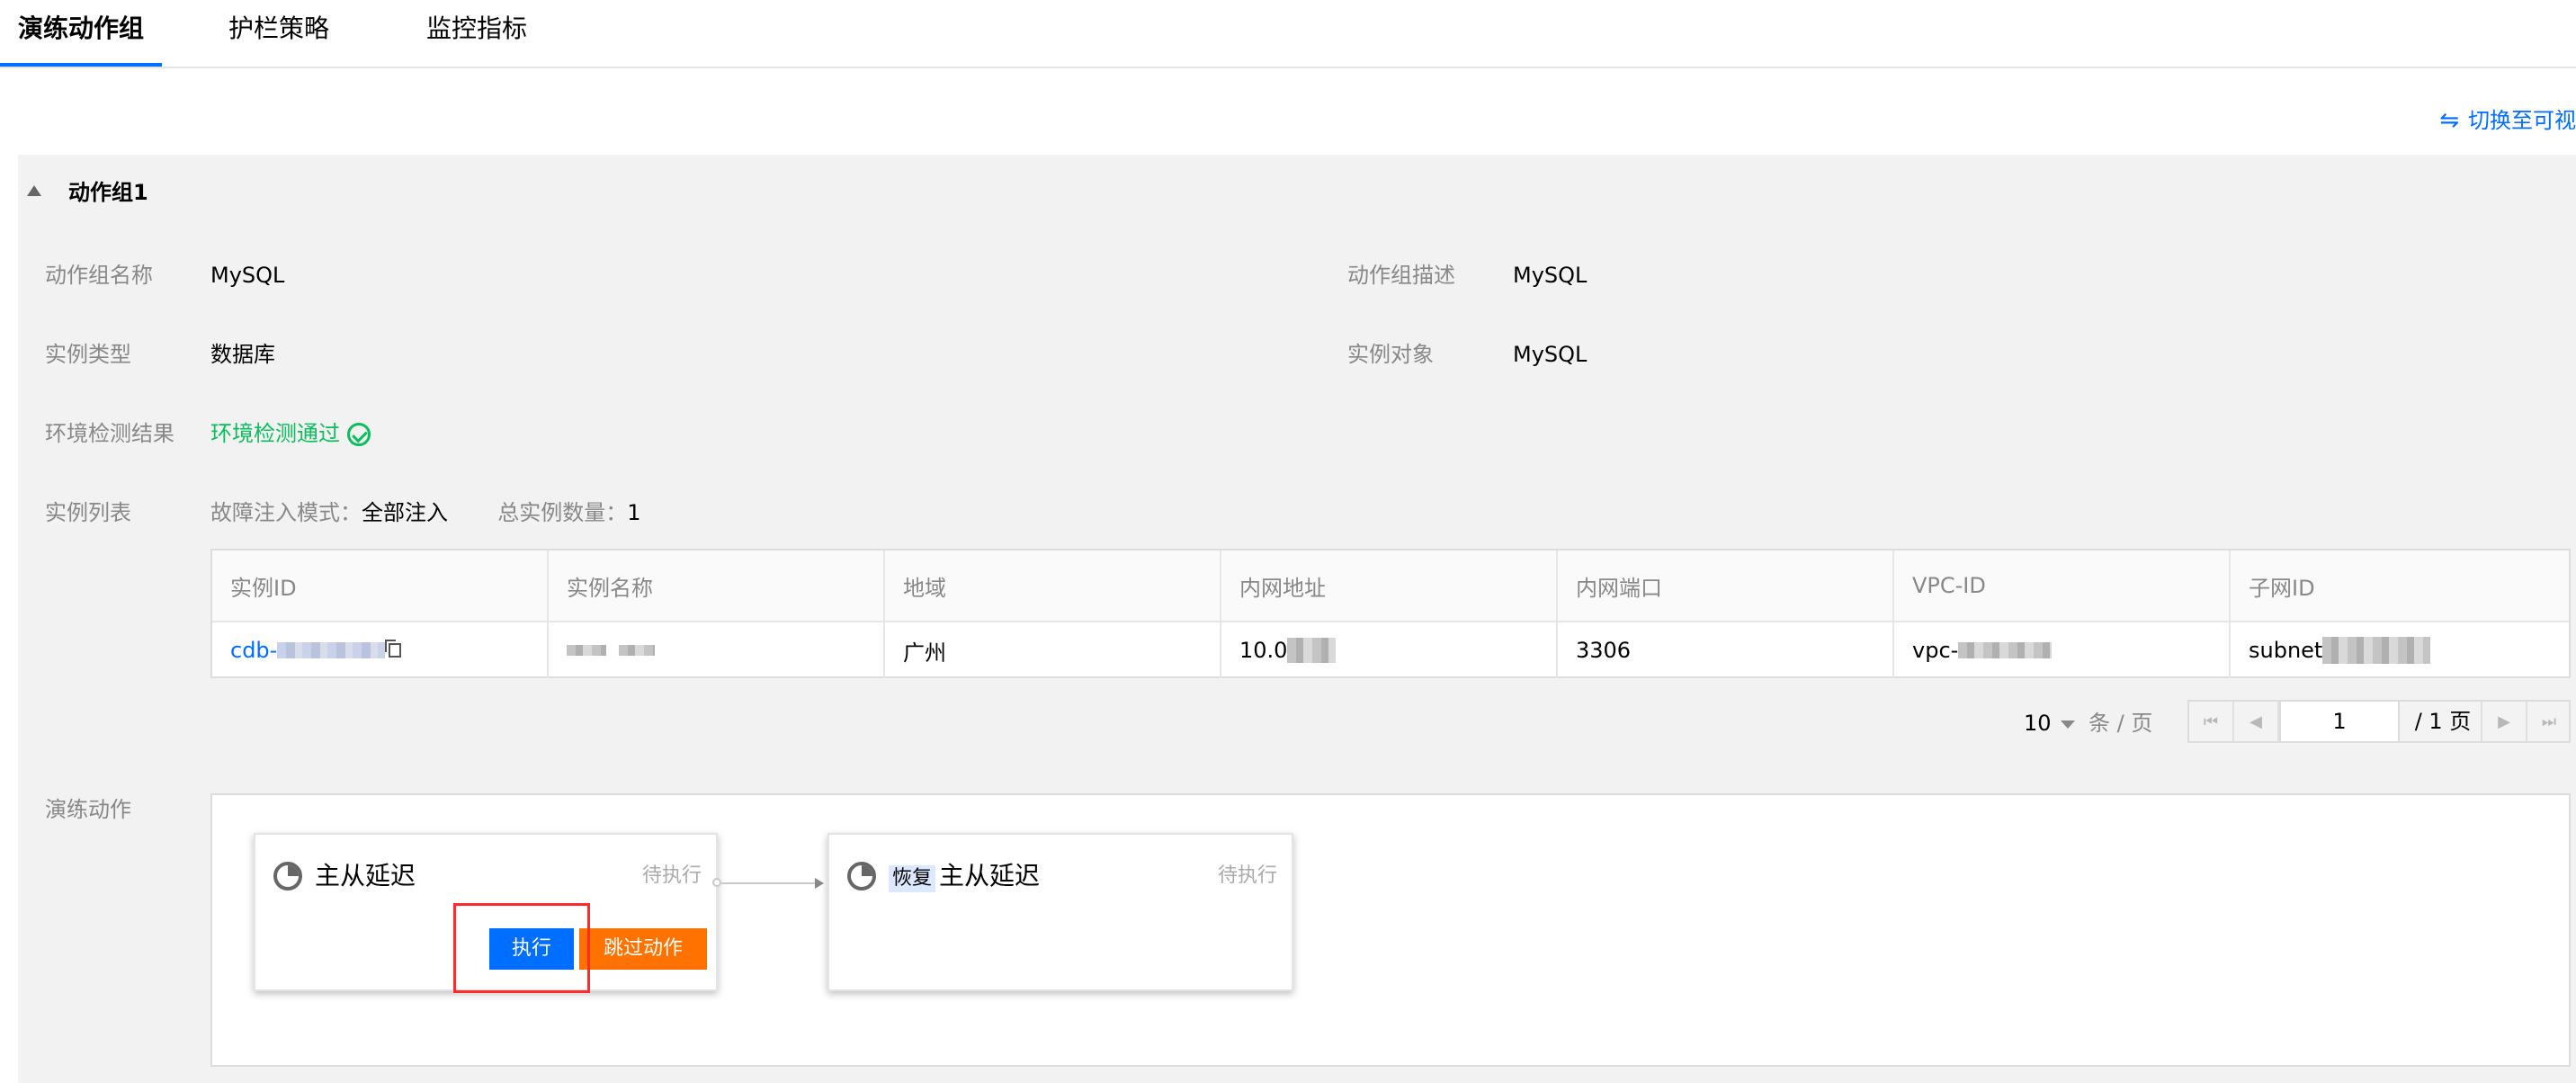 The width and height of the screenshot is (2576, 1083). What do you see at coordinates (634, 512) in the screenshot?
I see `total-instances-value: 1` at bounding box center [634, 512].